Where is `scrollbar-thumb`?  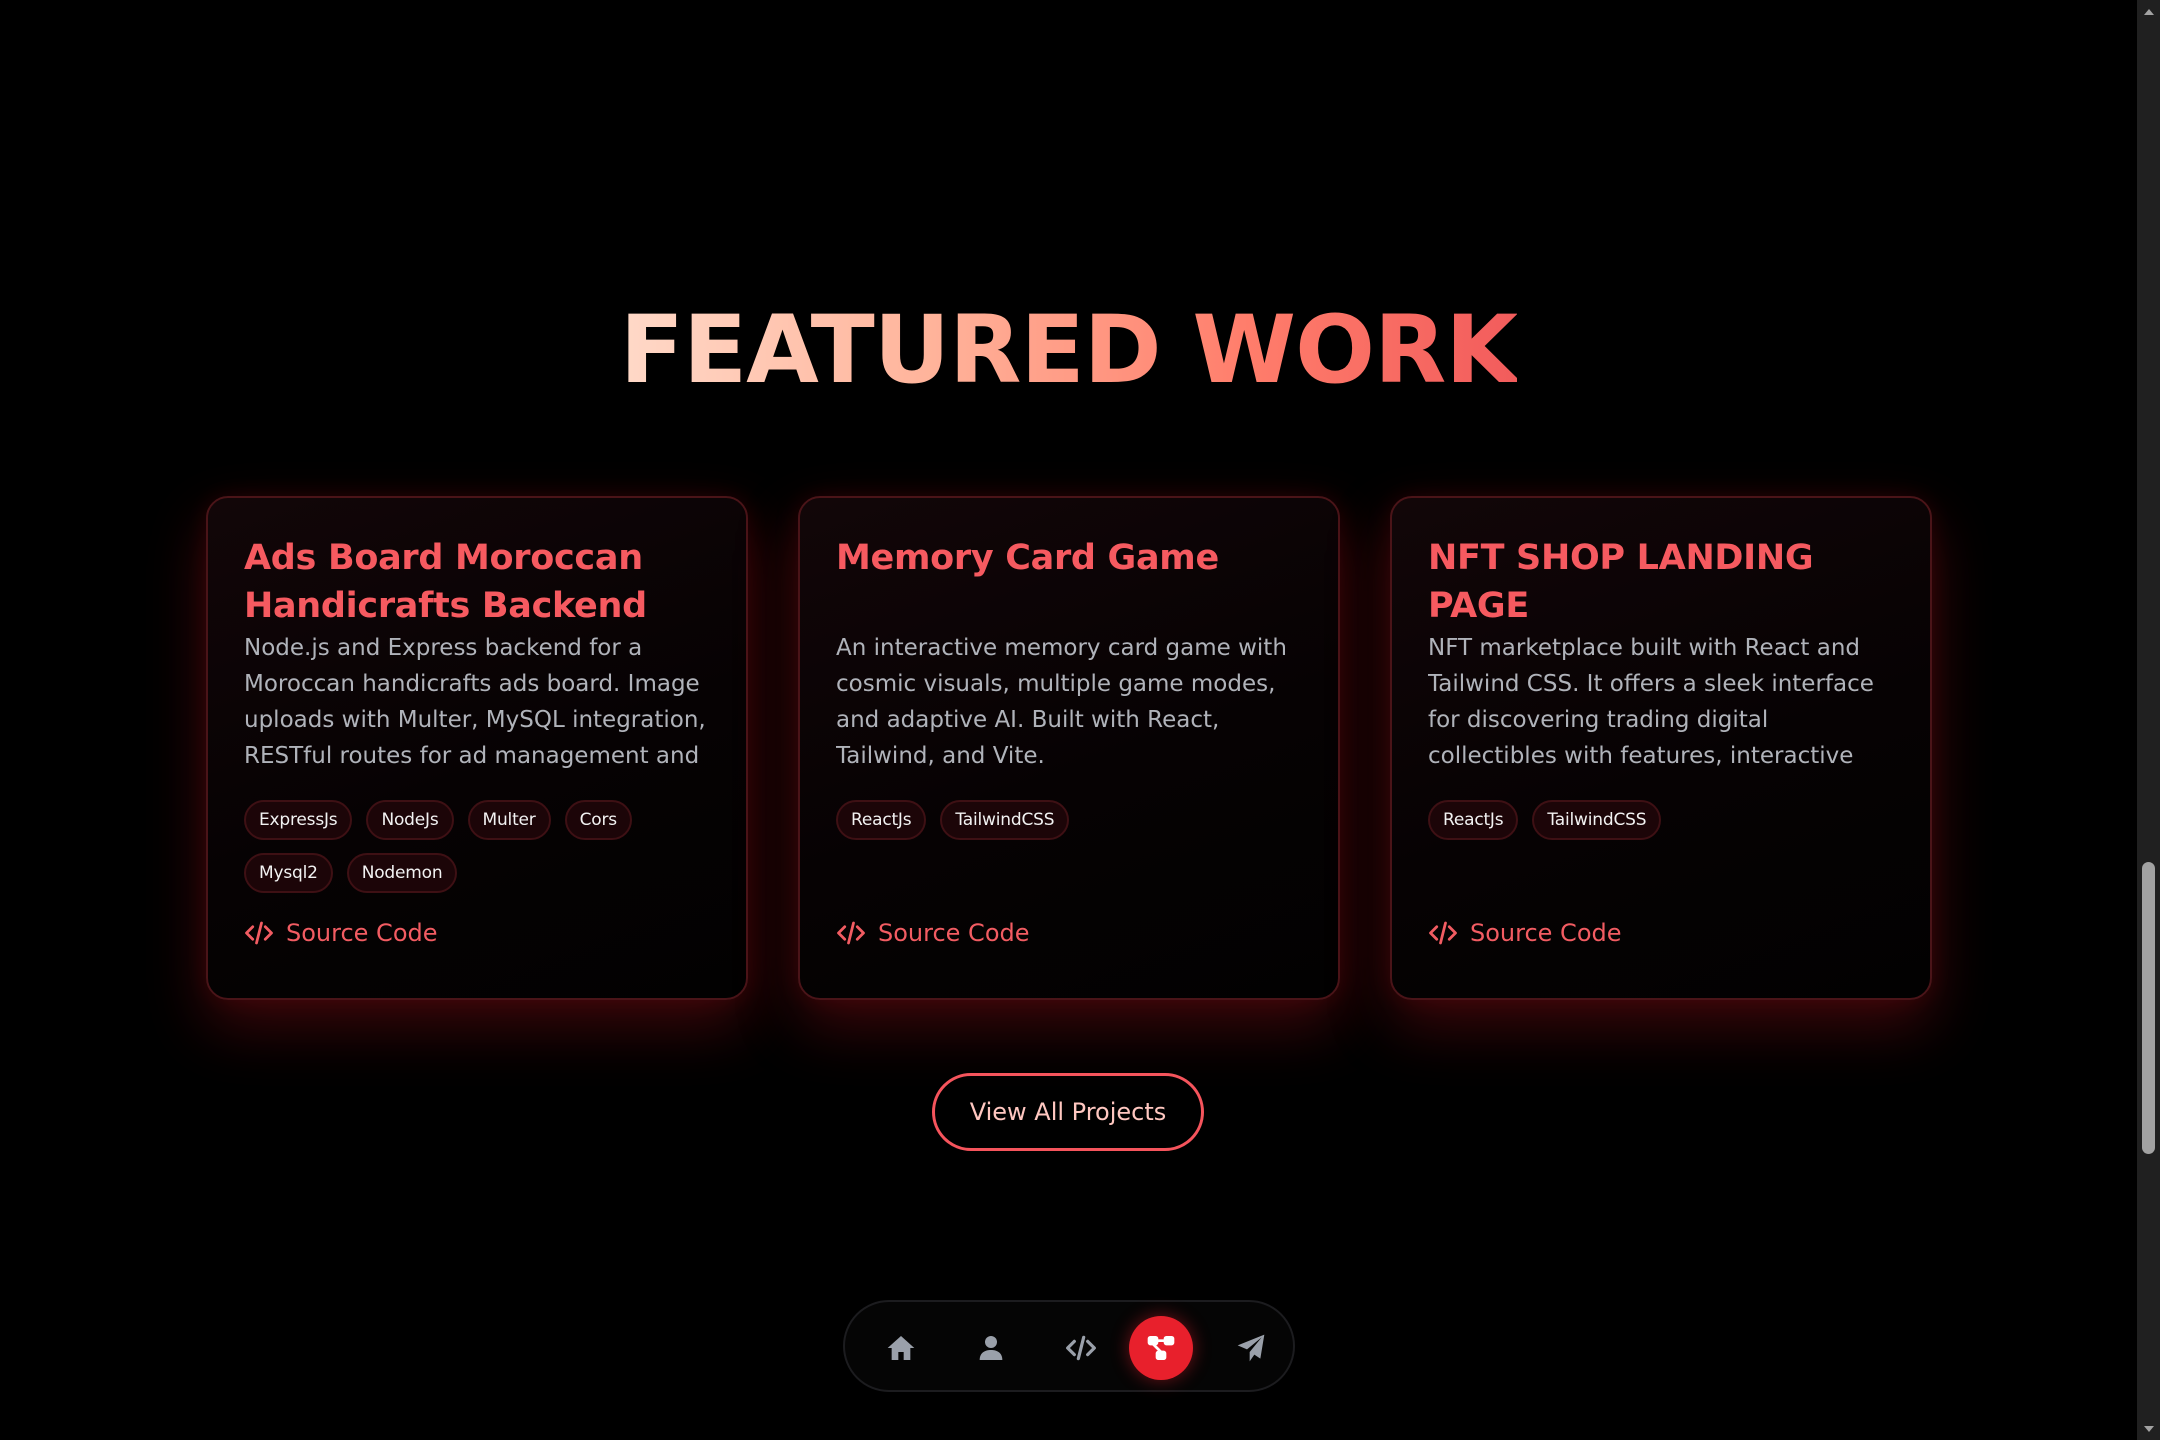
scrollbar-thumb is located at coordinates (2148, 1008).